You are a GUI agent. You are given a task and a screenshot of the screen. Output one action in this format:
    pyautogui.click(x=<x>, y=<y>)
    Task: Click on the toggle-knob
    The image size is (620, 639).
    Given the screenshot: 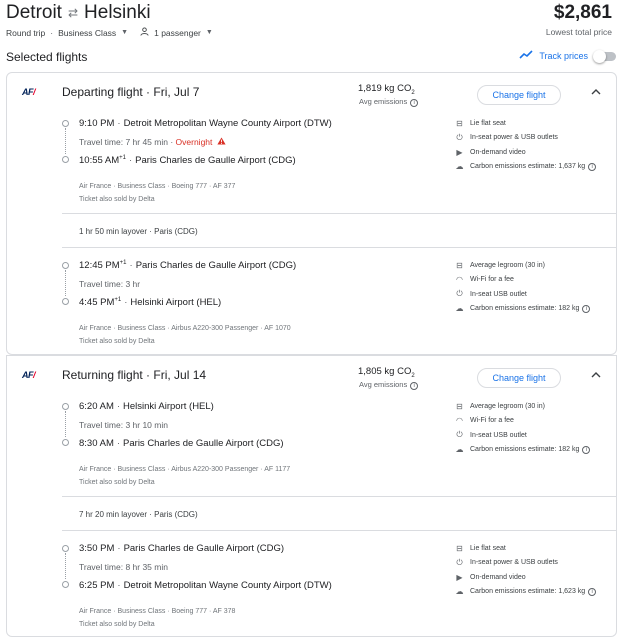 What is the action you would take?
    pyautogui.click(x=599, y=56)
    